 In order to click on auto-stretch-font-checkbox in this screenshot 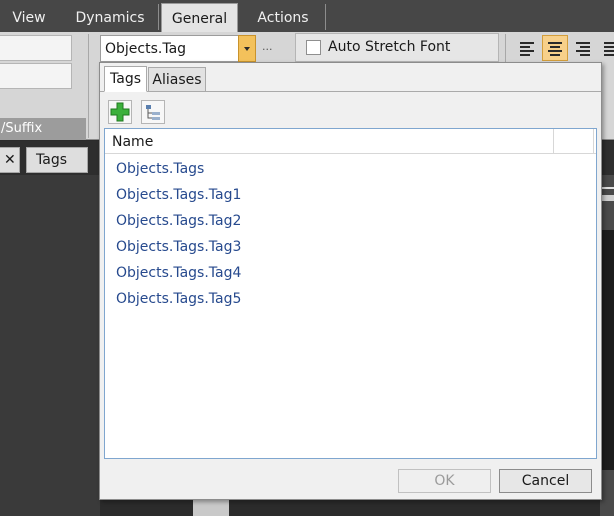, I will do `click(313, 47)`.